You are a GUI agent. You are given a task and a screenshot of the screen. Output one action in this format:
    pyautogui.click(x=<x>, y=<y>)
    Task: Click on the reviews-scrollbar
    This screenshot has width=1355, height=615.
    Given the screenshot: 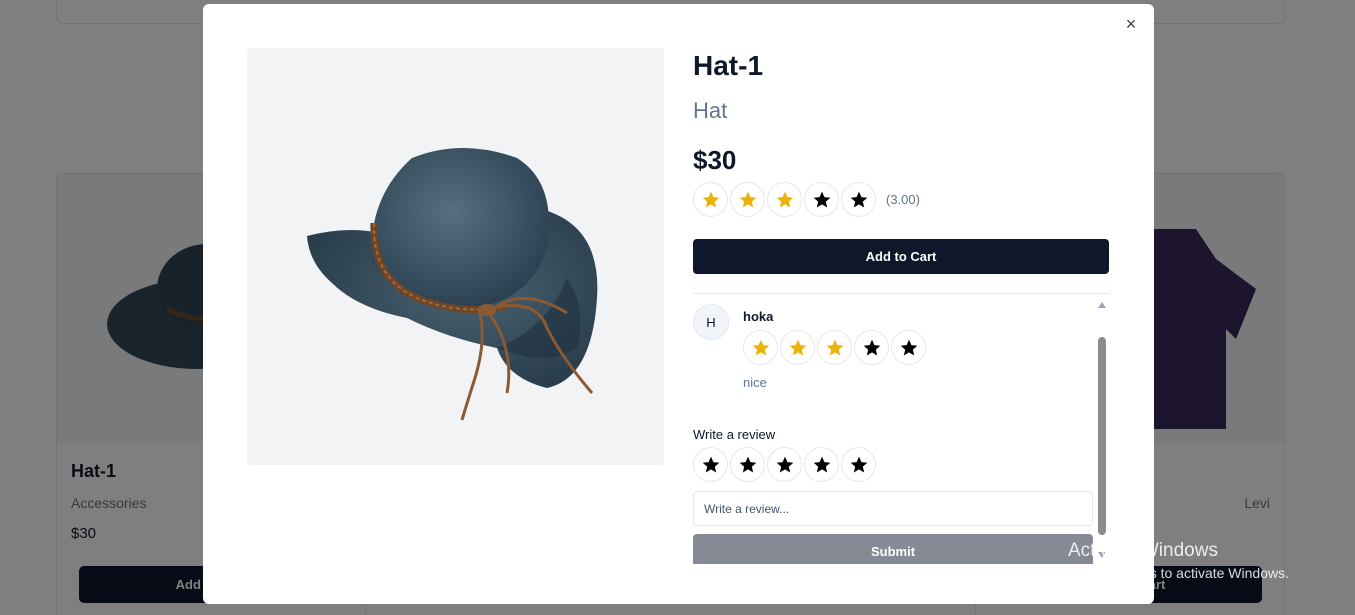 What is the action you would take?
    pyautogui.click(x=1102, y=429)
    